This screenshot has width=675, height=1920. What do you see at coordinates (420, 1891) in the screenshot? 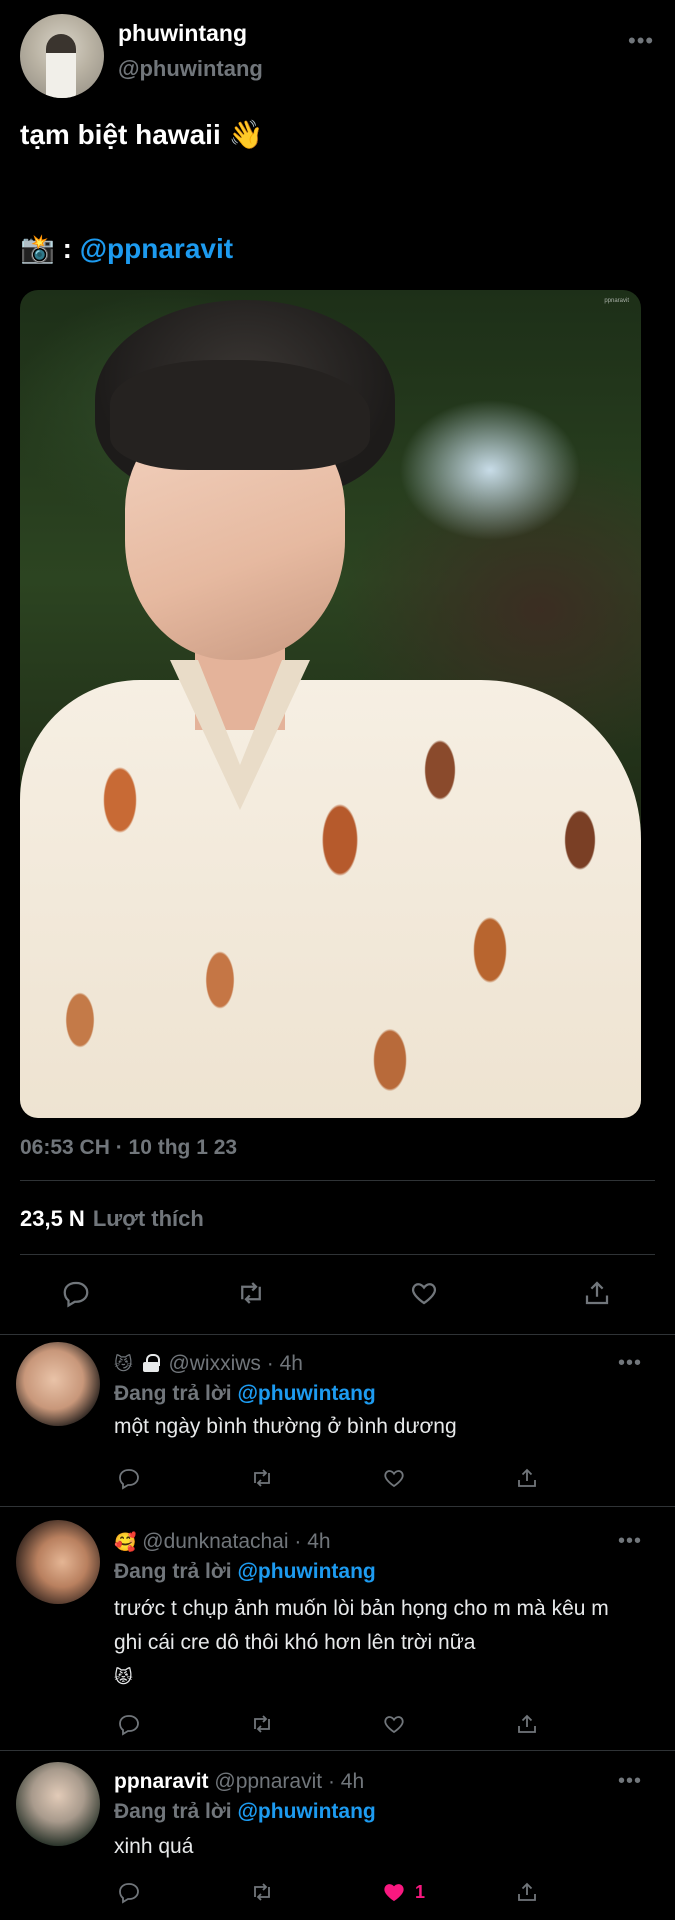
I see `reply-like-count: 1` at bounding box center [420, 1891].